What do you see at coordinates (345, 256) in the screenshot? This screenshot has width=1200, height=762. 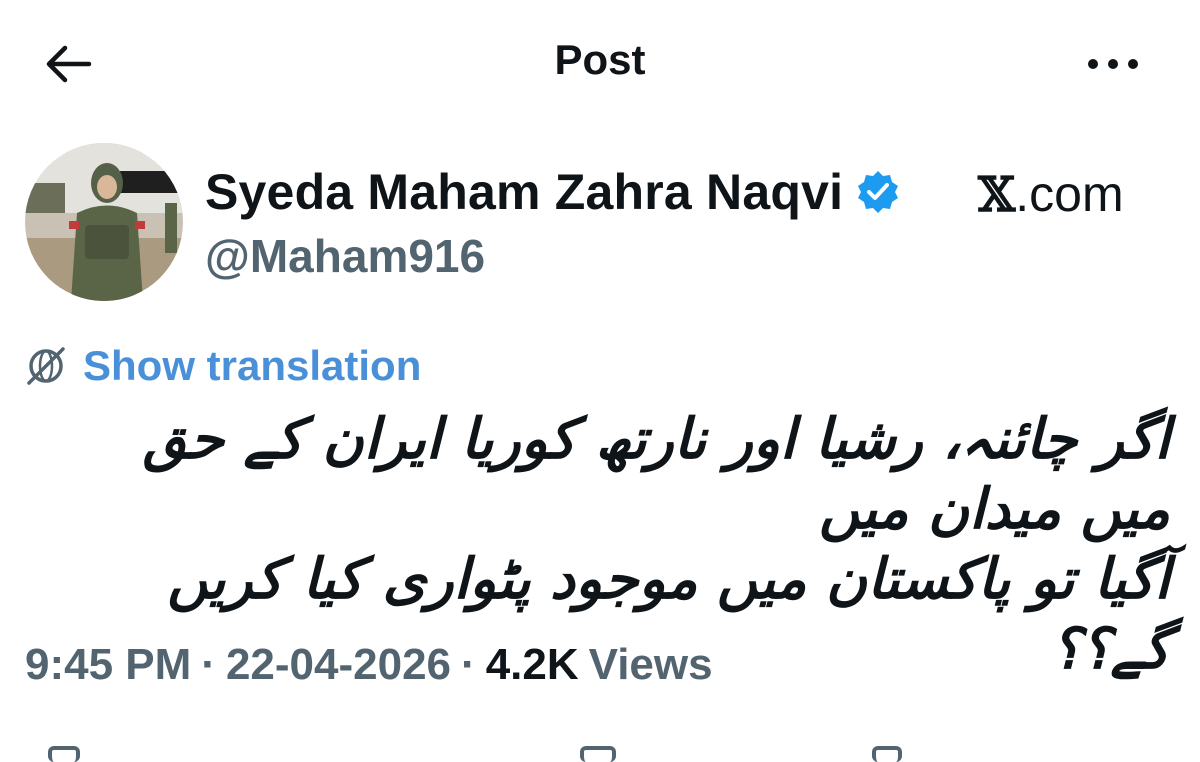 I see `user-handle: @Maham916` at bounding box center [345, 256].